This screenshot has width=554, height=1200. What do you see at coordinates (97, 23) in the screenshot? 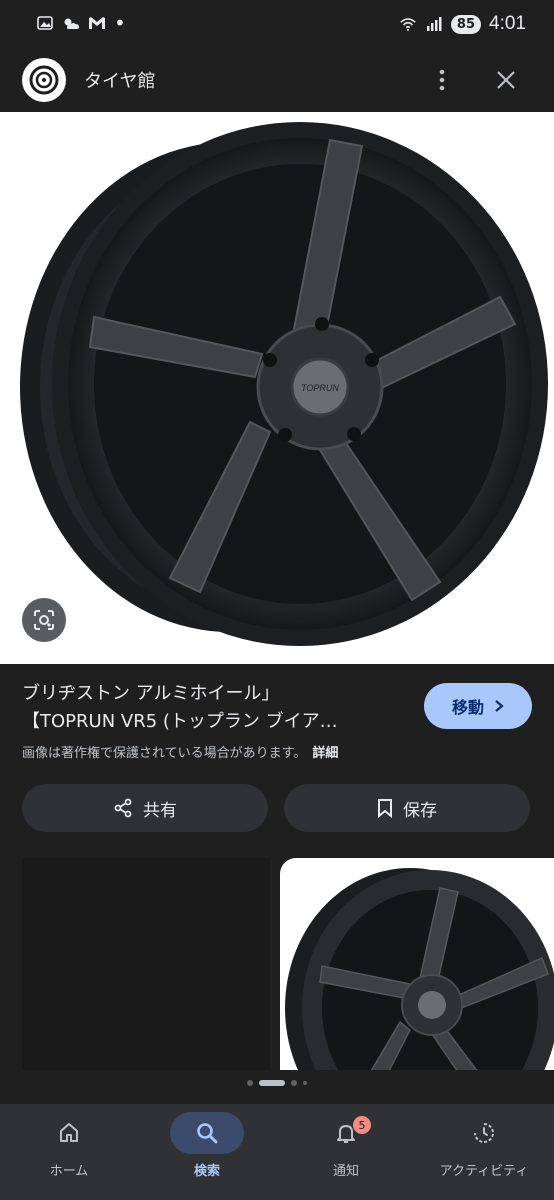
I see `gmail-icon` at bounding box center [97, 23].